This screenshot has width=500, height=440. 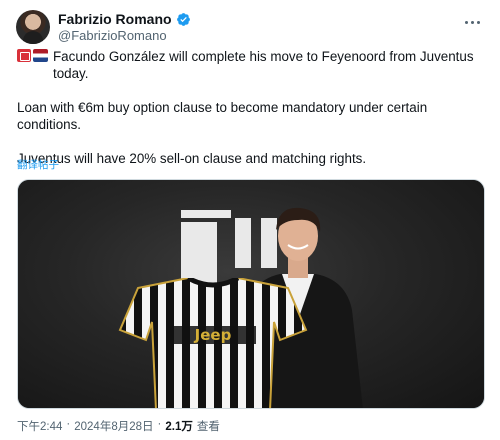 I want to click on views-count: 2.1万, so click(x=179, y=427).